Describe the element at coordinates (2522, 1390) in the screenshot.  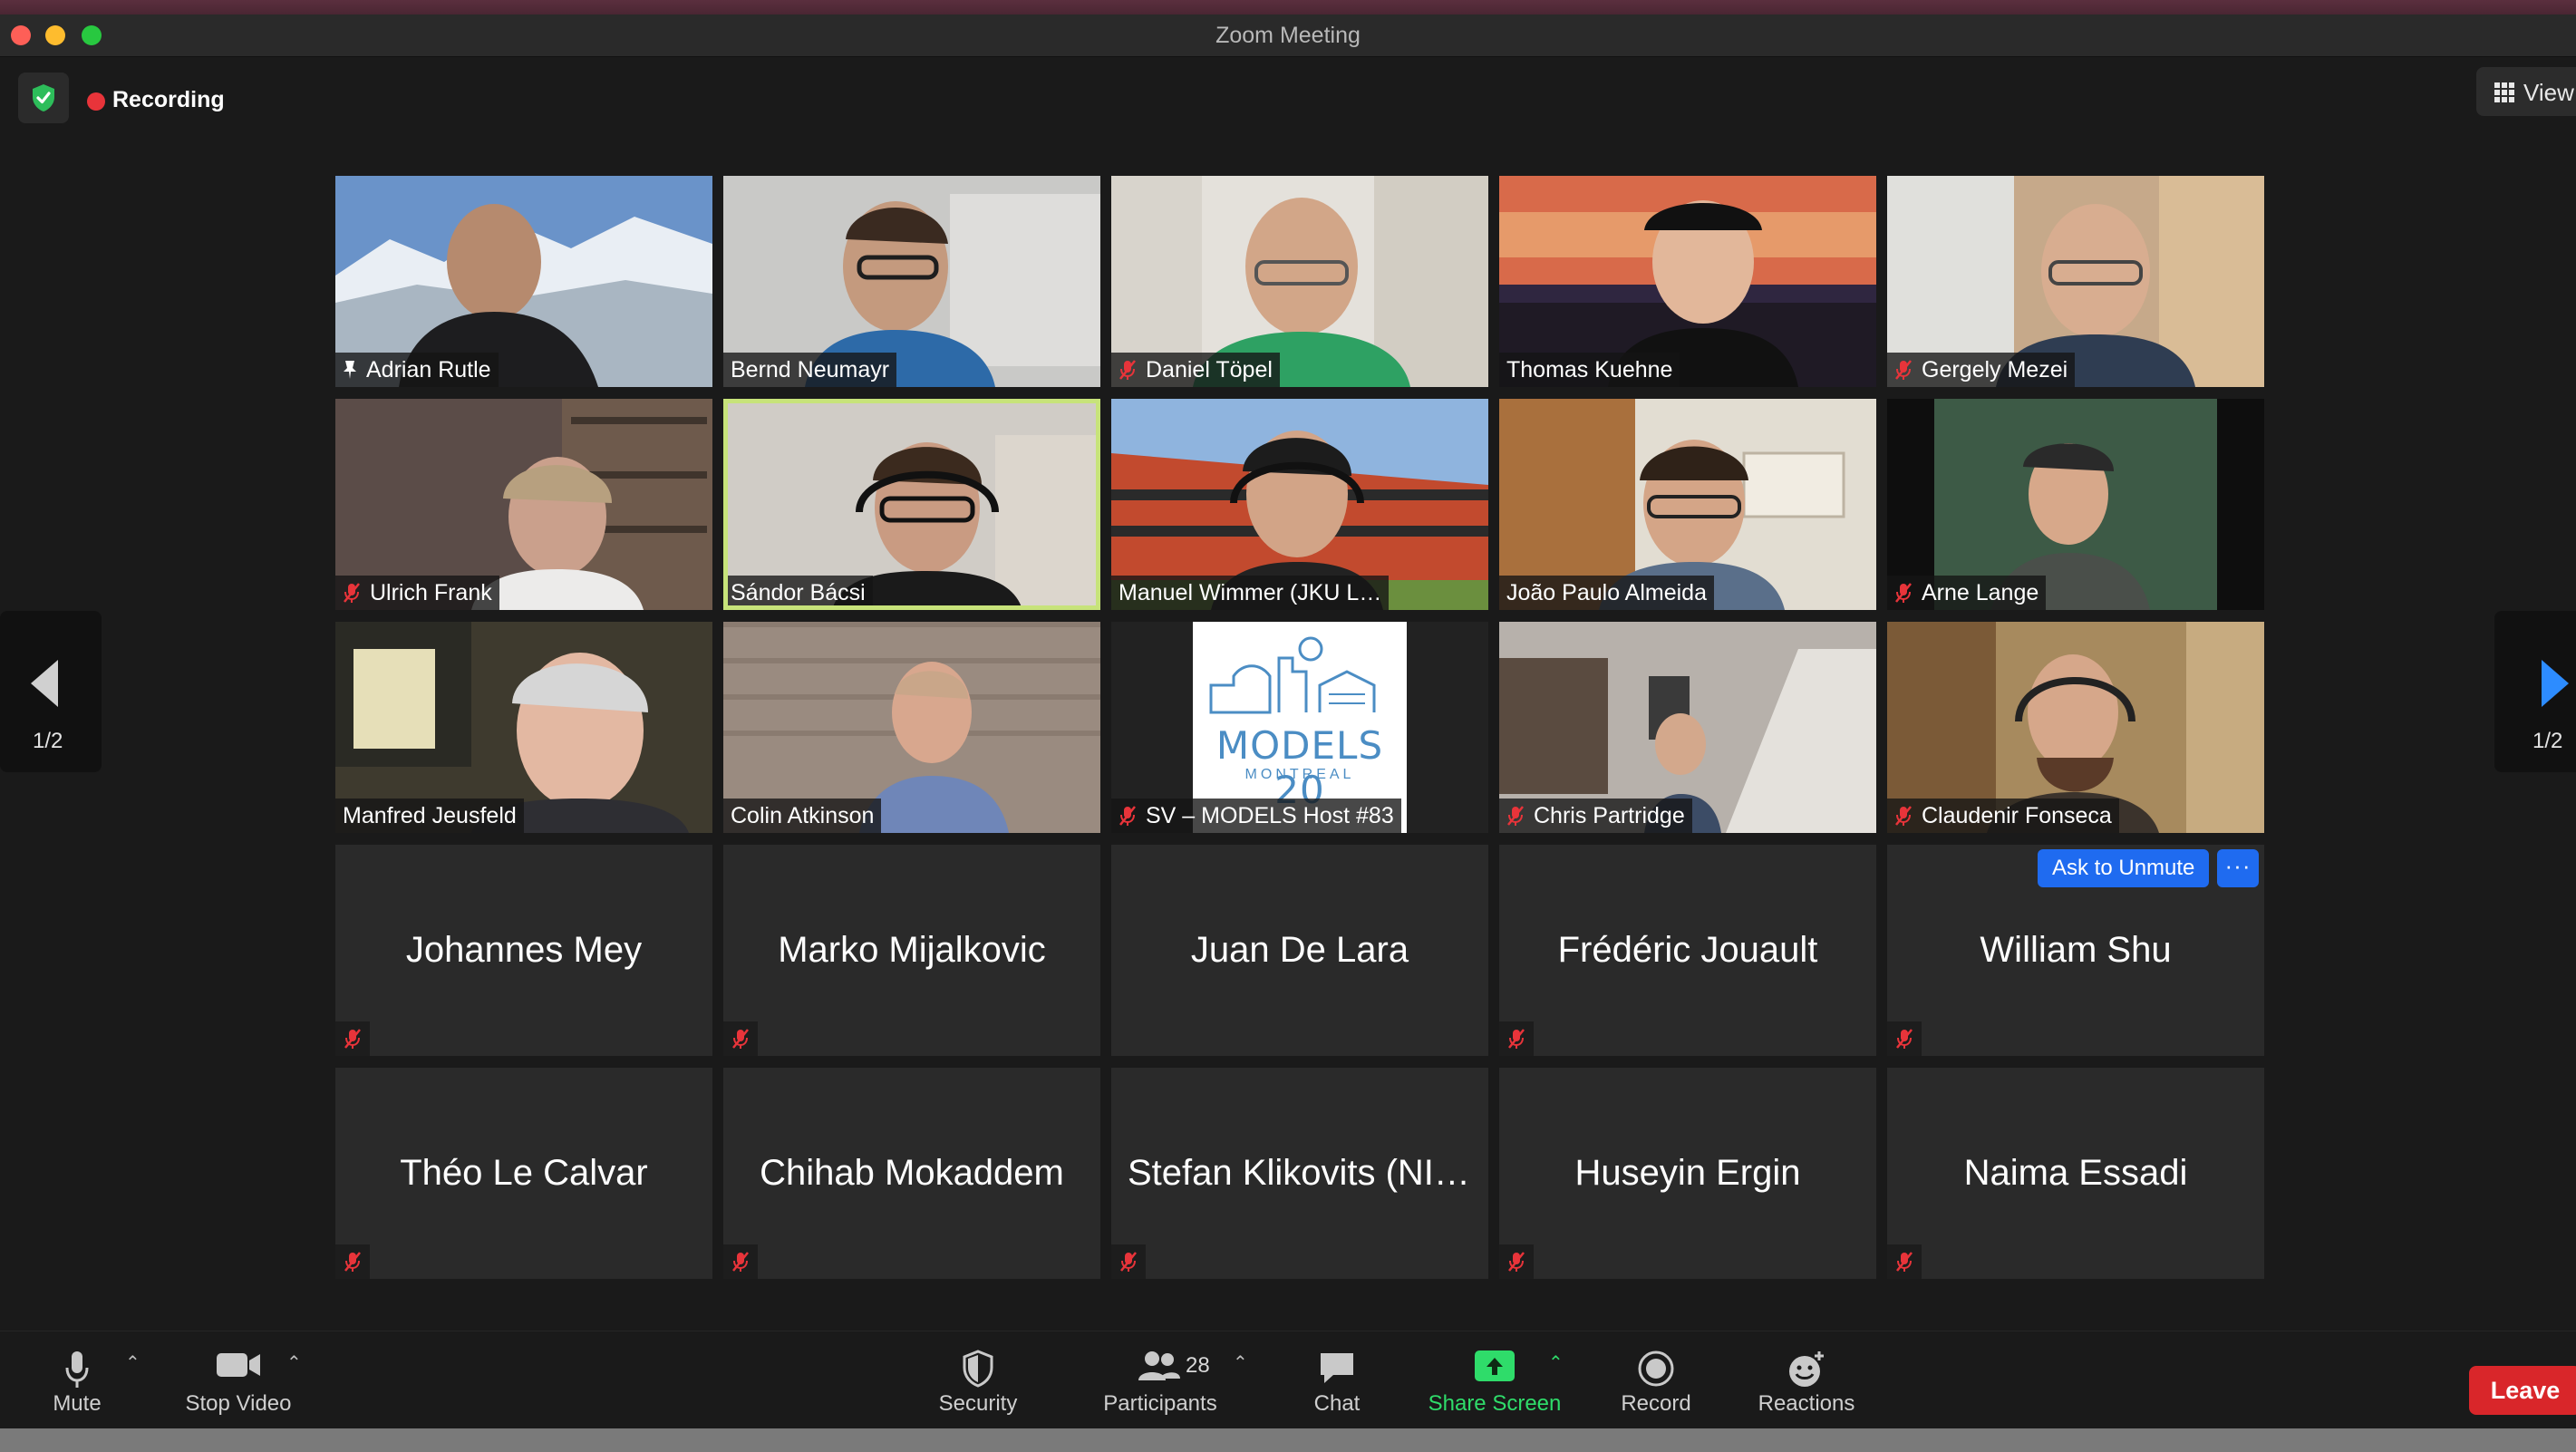
I see `leave-meeting-button: Leave` at that location.